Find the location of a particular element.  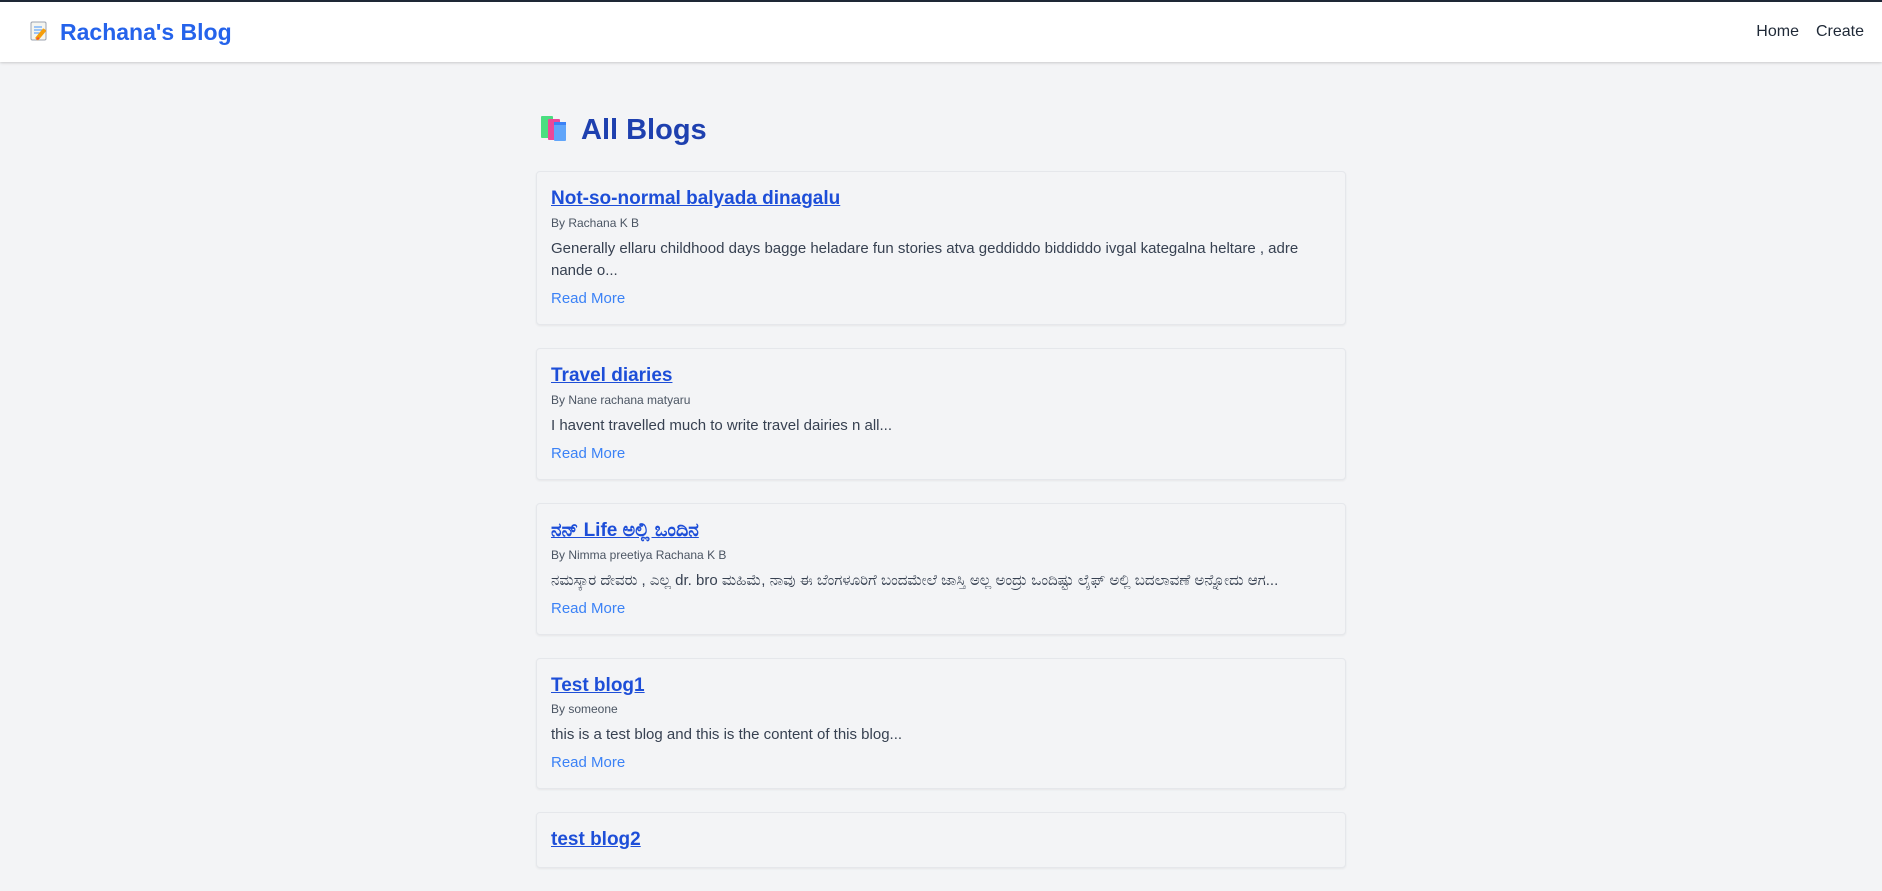

blog-author: By Nane rachana matyaru is located at coordinates (621, 399).